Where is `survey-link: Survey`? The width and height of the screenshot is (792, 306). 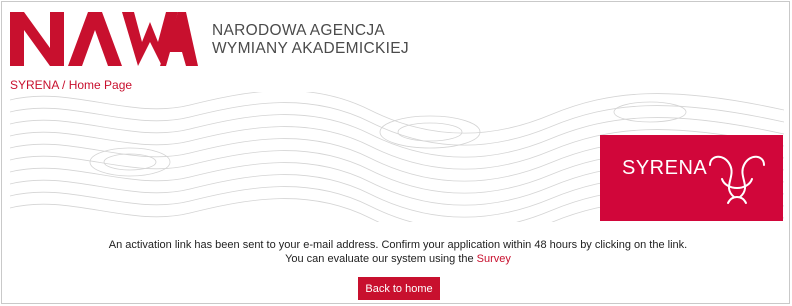
survey-link: Survey is located at coordinates (494, 259).